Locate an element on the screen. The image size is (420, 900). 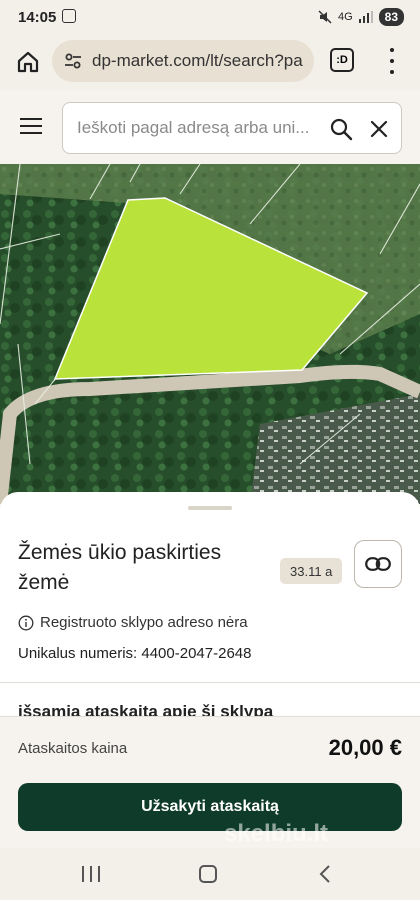
mute-icon is located at coordinates (325, 17).